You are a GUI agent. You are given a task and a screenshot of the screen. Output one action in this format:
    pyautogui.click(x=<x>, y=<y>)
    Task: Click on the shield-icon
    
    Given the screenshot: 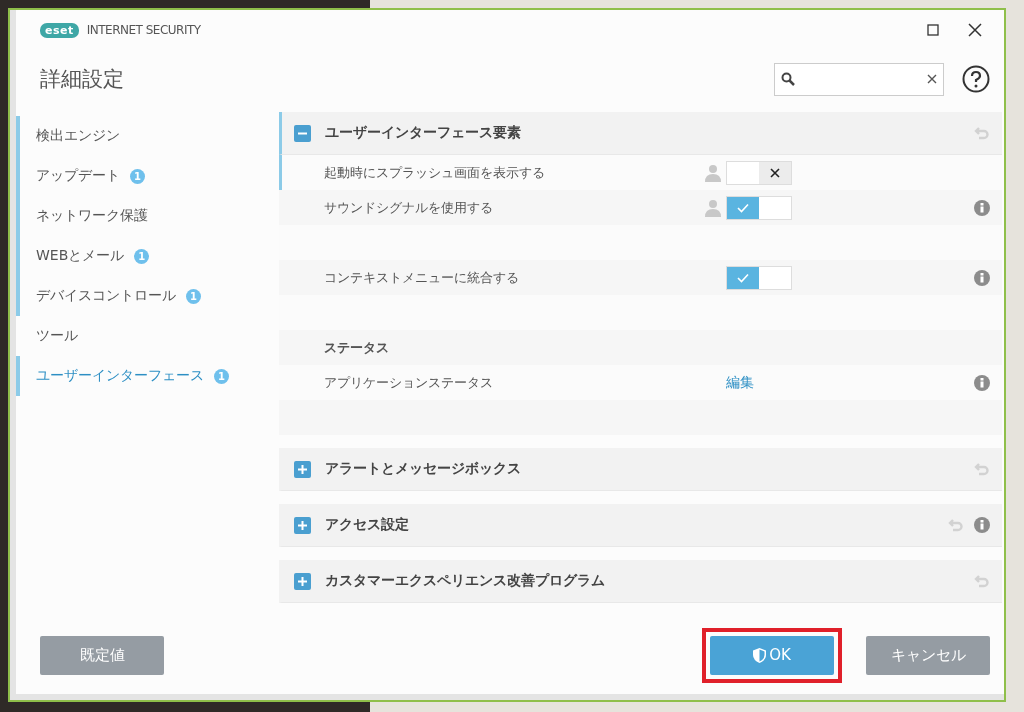 What is the action you would take?
    pyautogui.click(x=760, y=655)
    